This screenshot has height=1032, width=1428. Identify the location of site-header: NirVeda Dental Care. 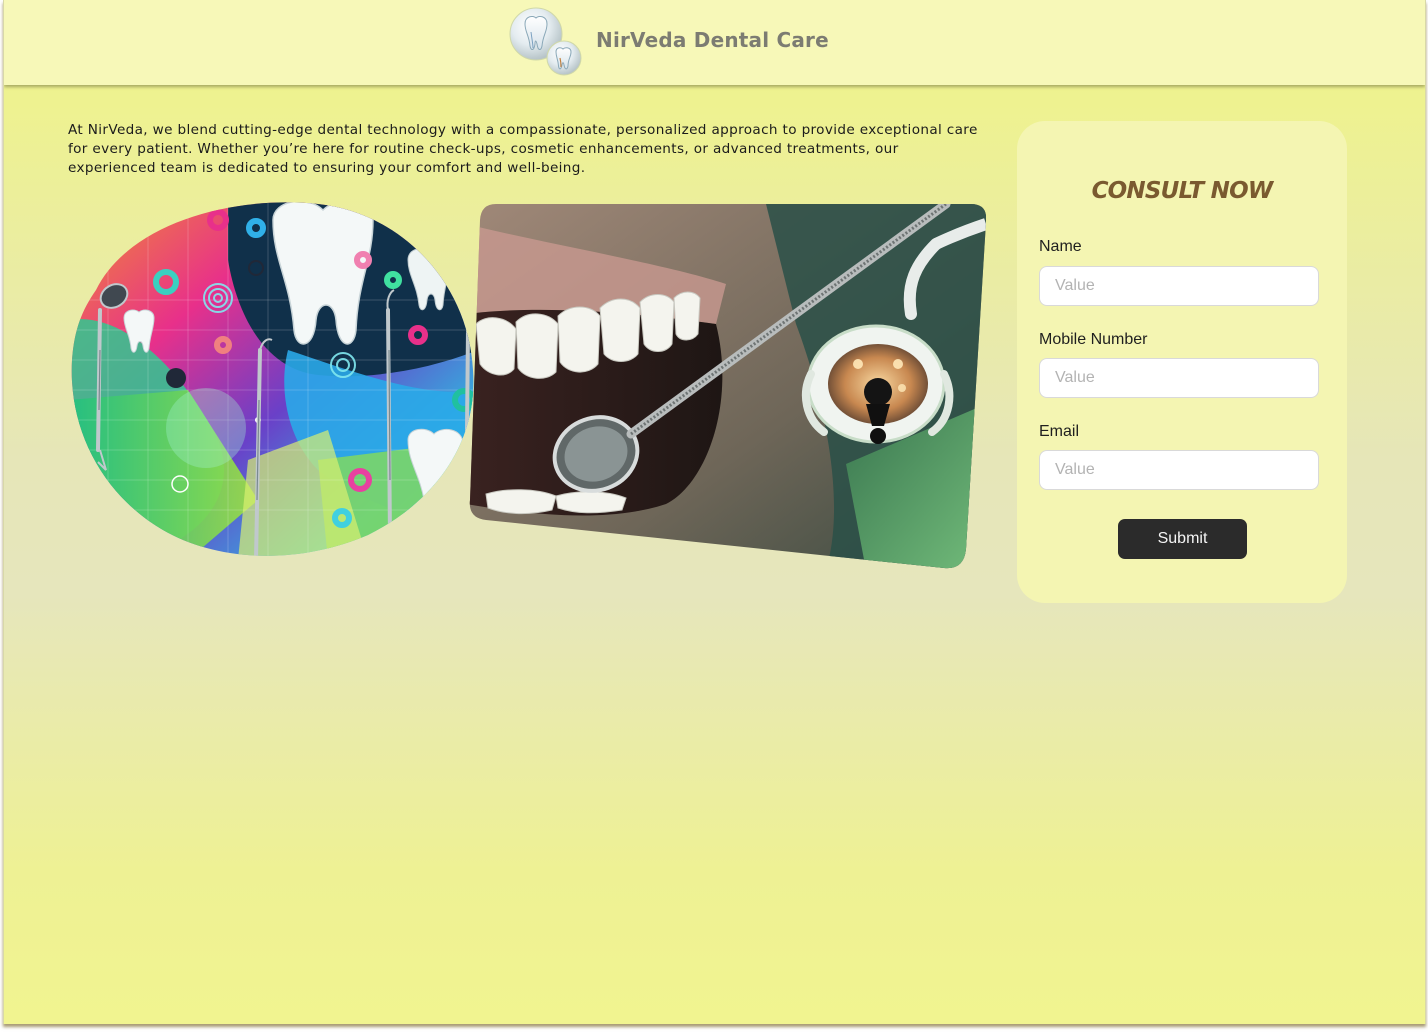
(714, 42).